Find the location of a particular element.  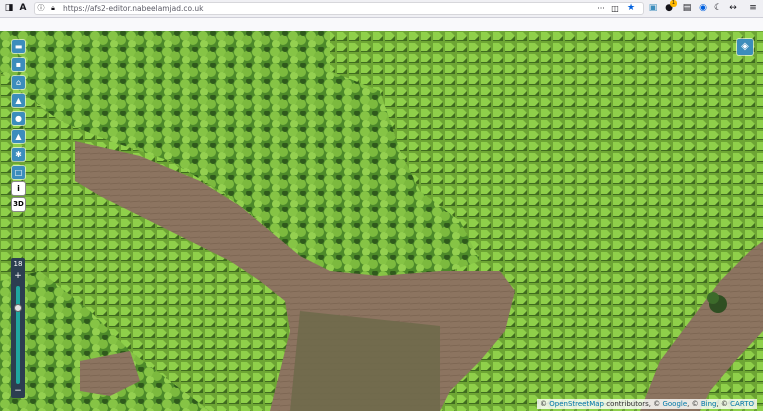

zoom-level: 18 is located at coordinates (18, 264).